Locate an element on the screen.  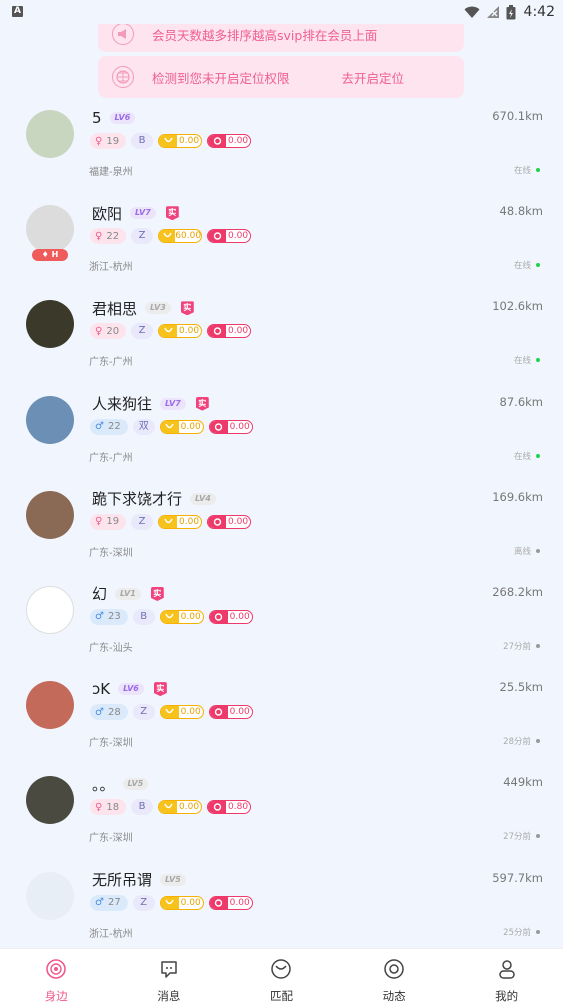
user-row: 人来狗往 LV7 实 ♂ 22 双 0.00 0.00 广东-广州 87.6km 在线 is located at coordinates (281, 425).